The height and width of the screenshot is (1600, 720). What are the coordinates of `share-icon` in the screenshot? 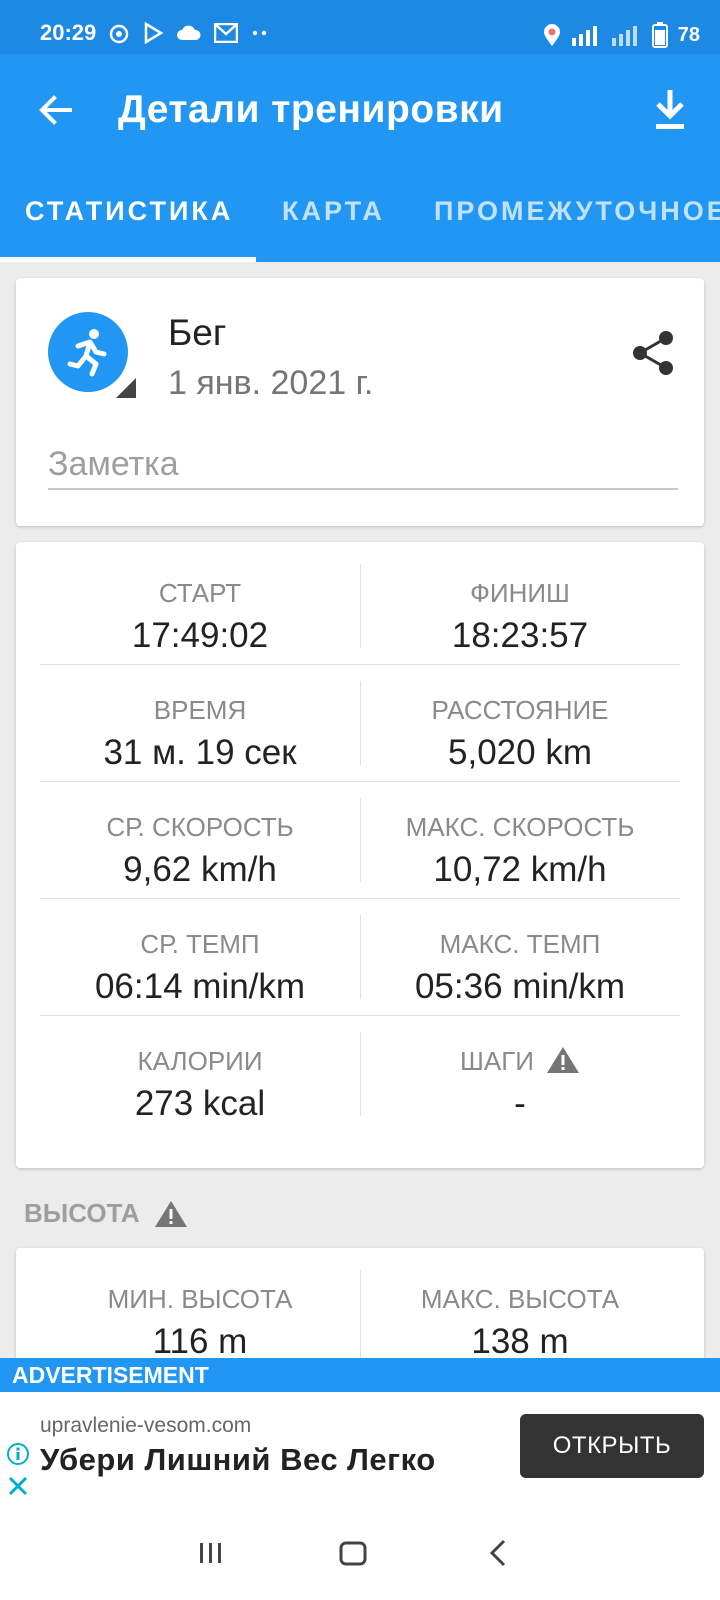 It's located at (653, 353).